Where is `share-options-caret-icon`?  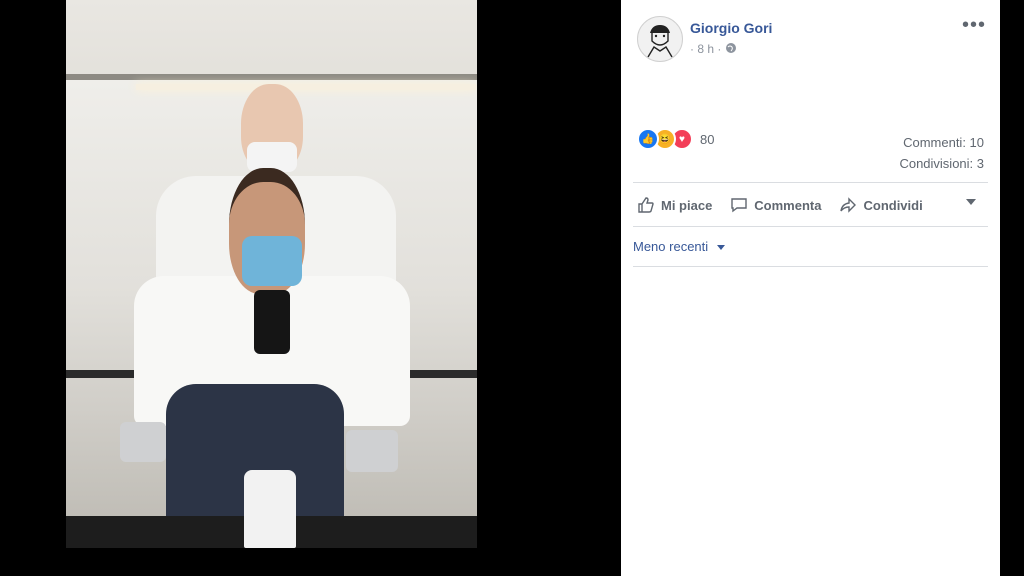 share-options-caret-icon is located at coordinates (971, 202).